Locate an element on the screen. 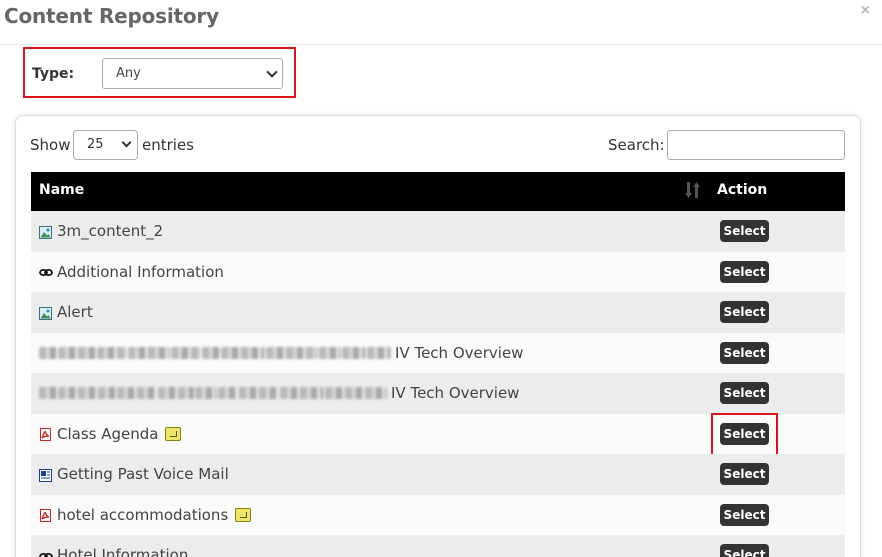 This screenshot has width=882, height=557. modal-title: Content Repository is located at coordinates (111, 16).